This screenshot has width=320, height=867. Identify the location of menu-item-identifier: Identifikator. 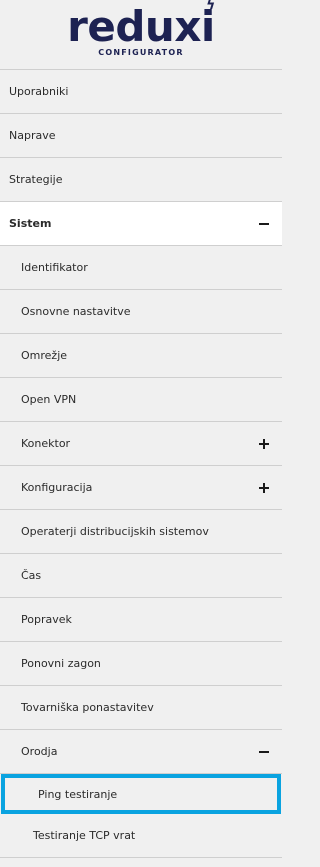
(141, 268).